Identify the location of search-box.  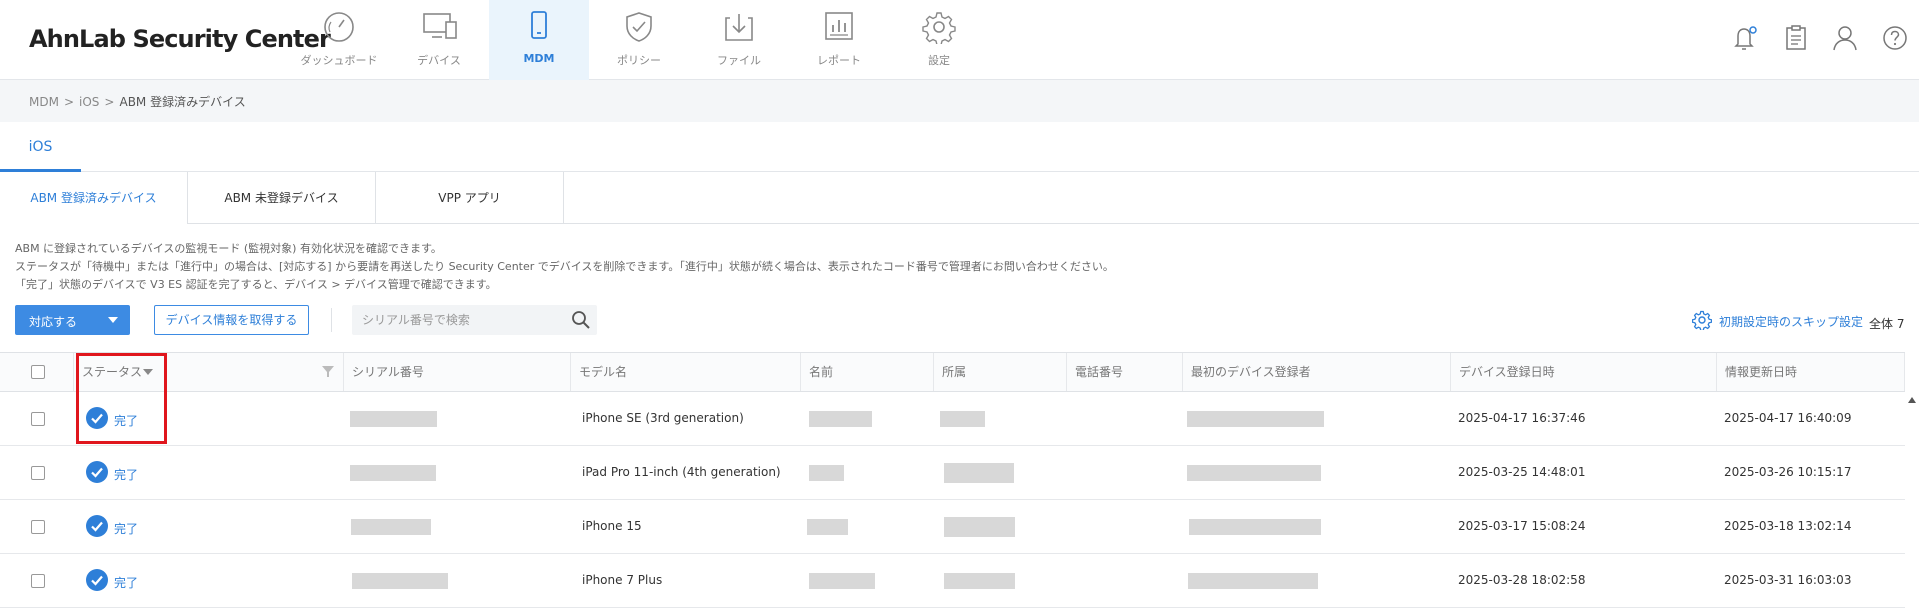
(474, 320).